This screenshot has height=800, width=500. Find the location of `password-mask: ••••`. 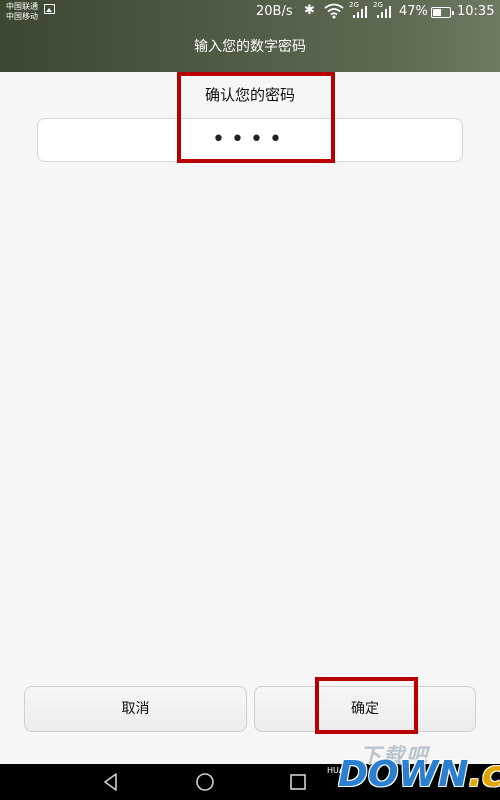

password-mask: •••• is located at coordinates (250, 139).